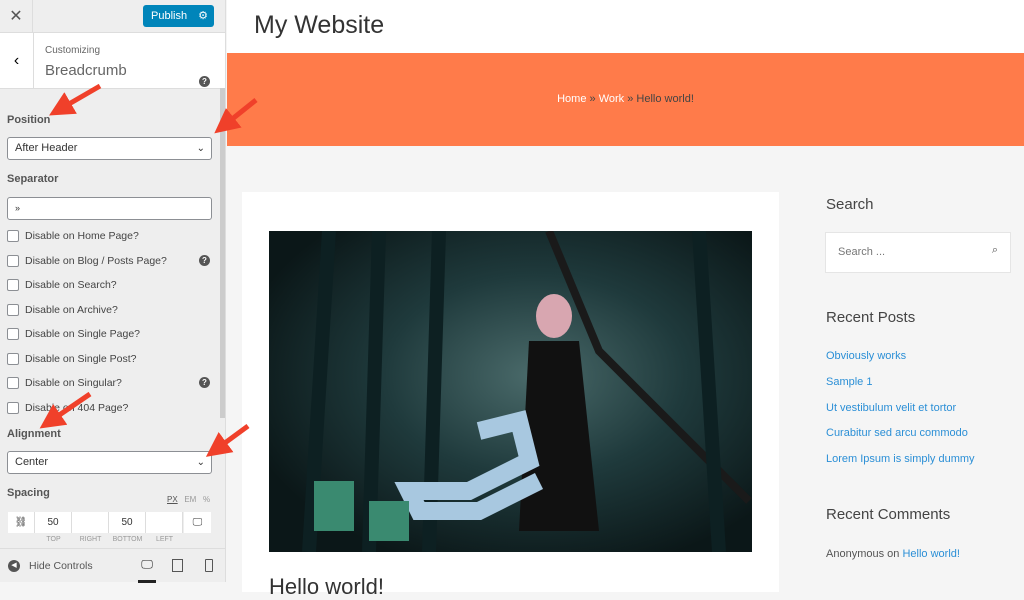  What do you see at coordinates (148, 270) in the screenshot?
I see `annotation-arrows` at bounding box center [148, 270].